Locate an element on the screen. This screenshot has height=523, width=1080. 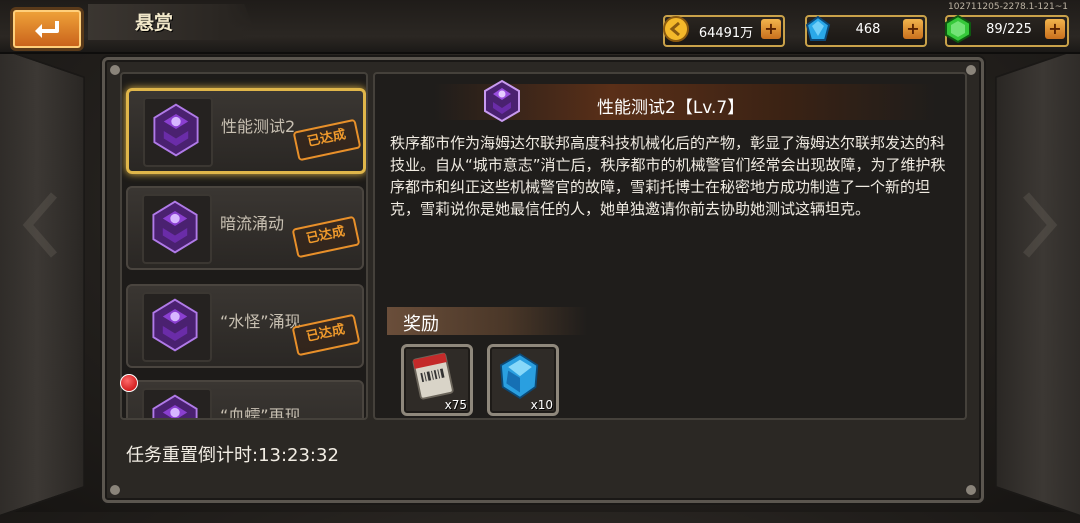
reward-label: 奖励 is located at coordinates (421, 324).